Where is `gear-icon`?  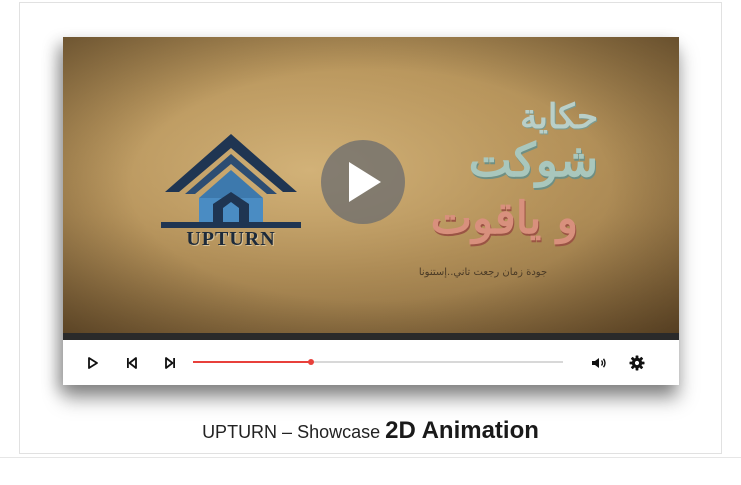
gear-icon is located at coordinates (637, 362).